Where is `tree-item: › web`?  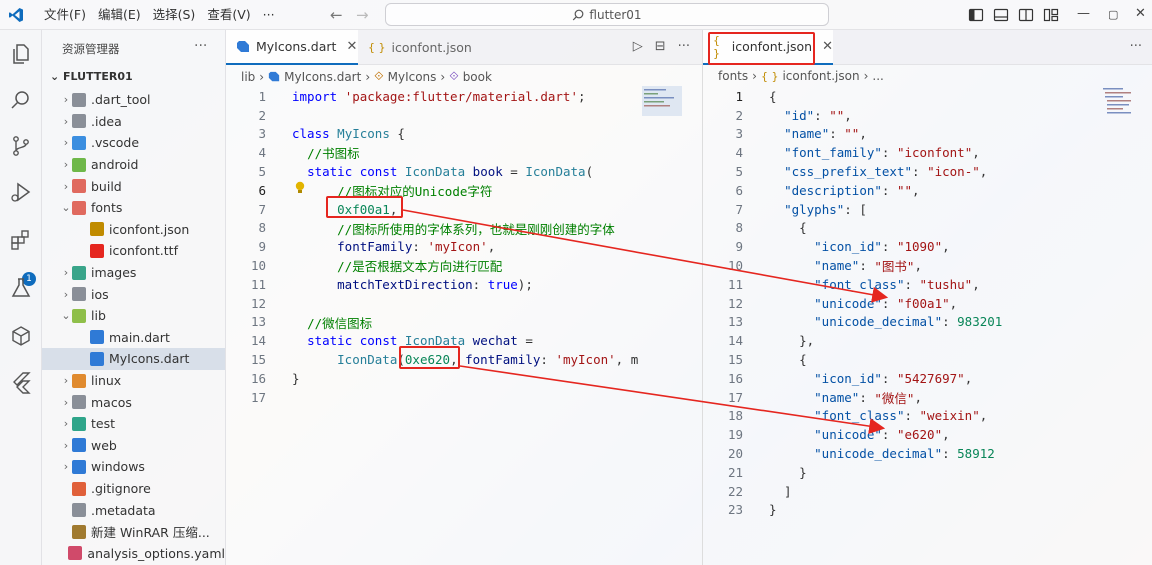
tree-item: › web is located at coordinates (133, 446).